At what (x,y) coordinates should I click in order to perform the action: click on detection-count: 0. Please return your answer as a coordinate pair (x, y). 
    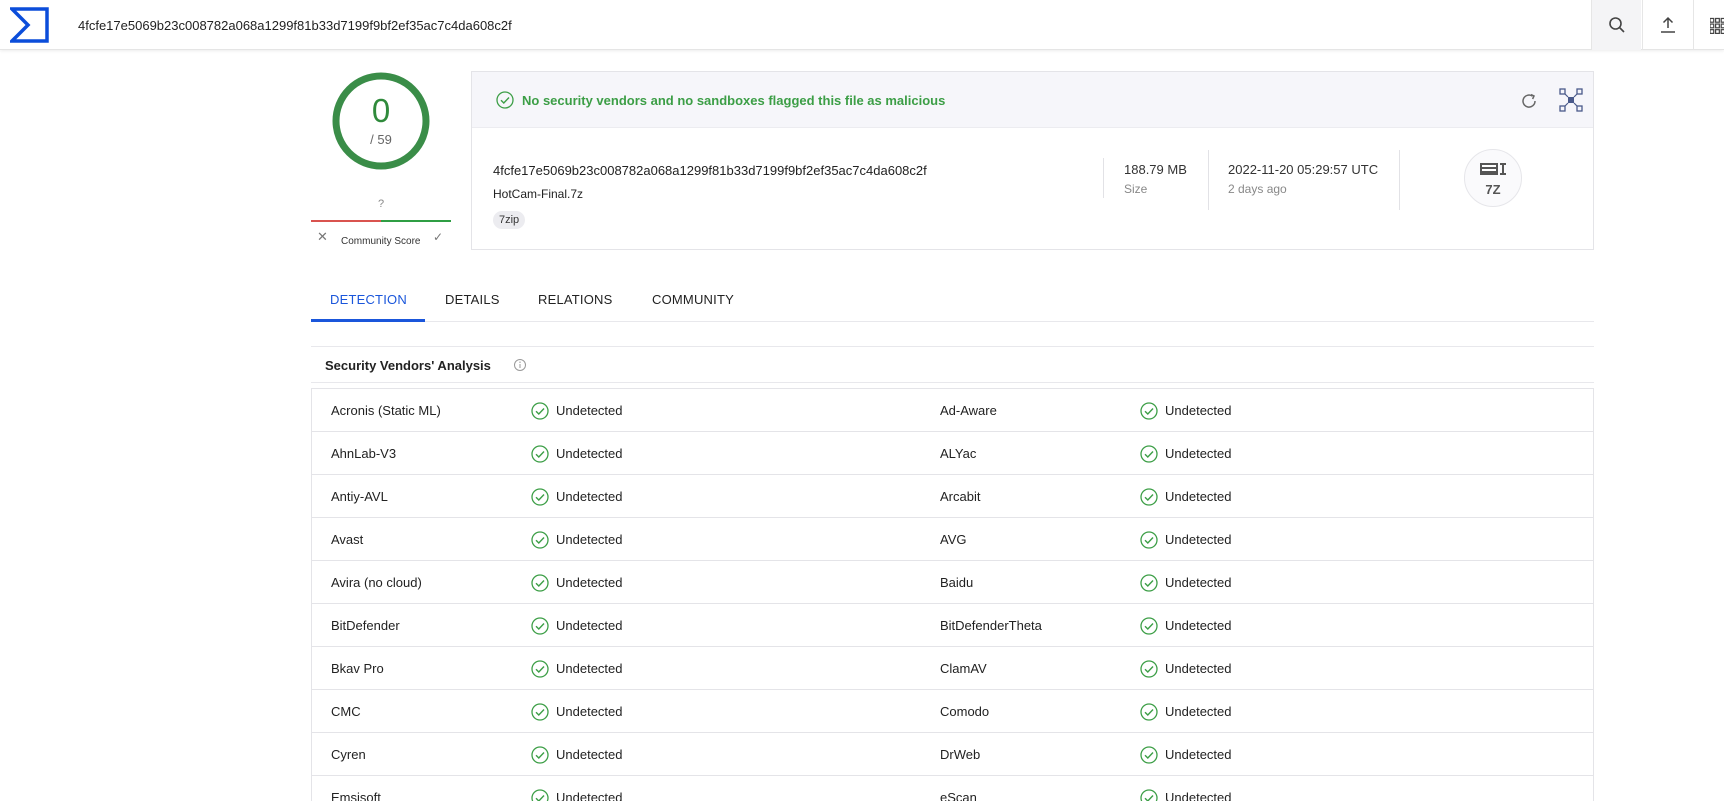
    Looking at the image, I should click on (381, 110).